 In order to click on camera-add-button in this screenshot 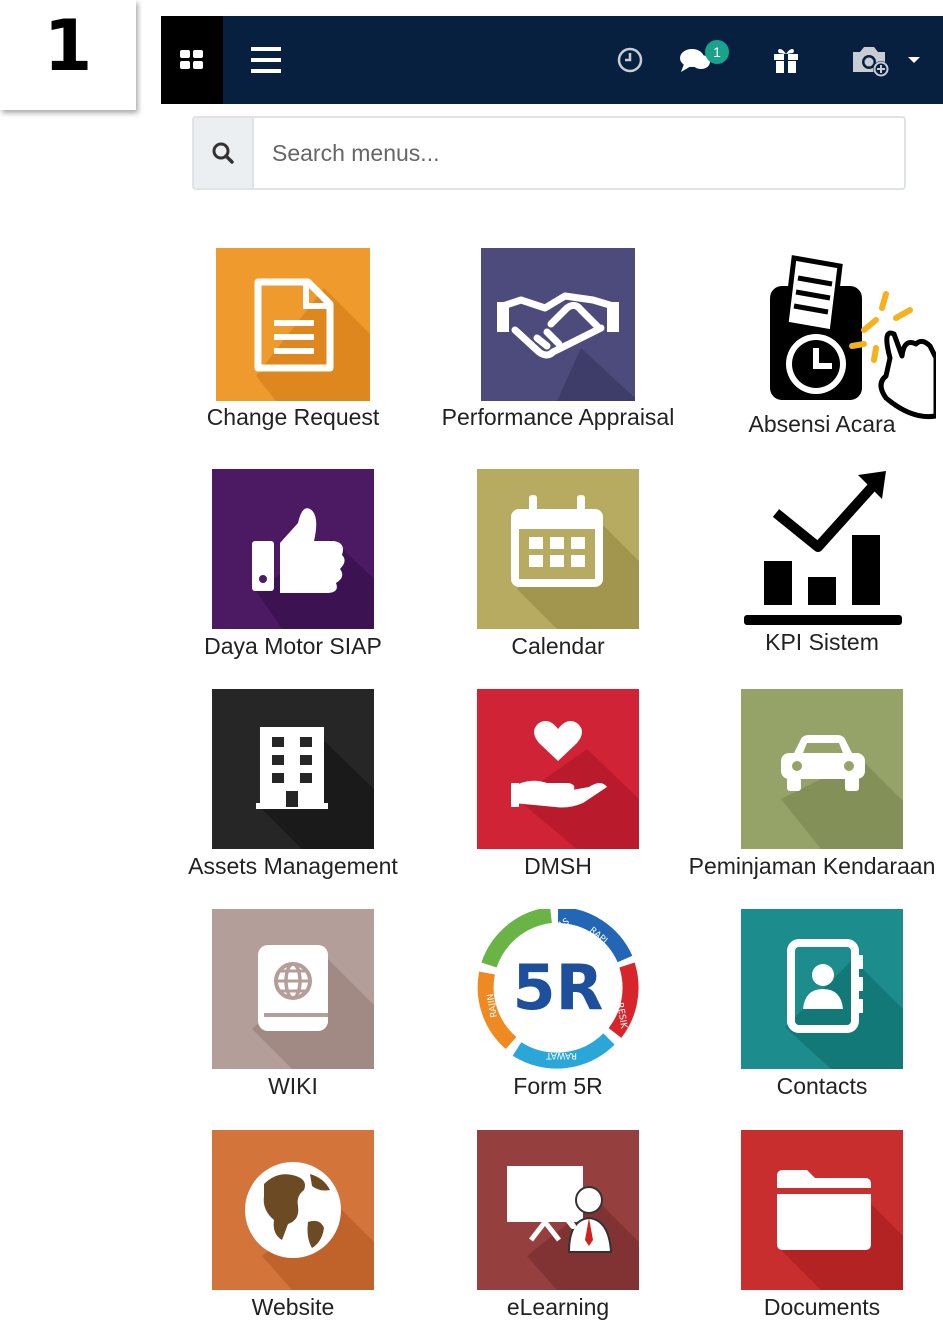, I will do `click(889, 60)`.